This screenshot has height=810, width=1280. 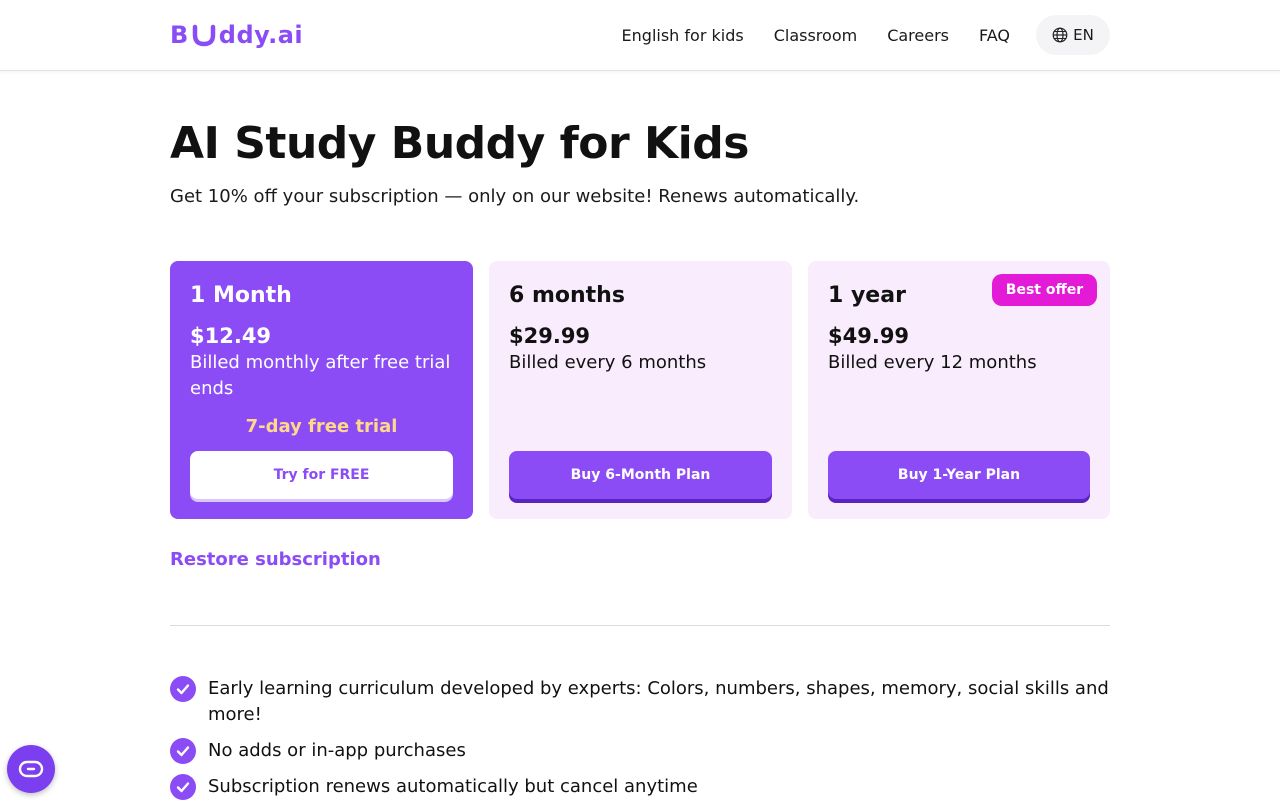 I want to click on chat-fab-button, so click(x=31, y=769).